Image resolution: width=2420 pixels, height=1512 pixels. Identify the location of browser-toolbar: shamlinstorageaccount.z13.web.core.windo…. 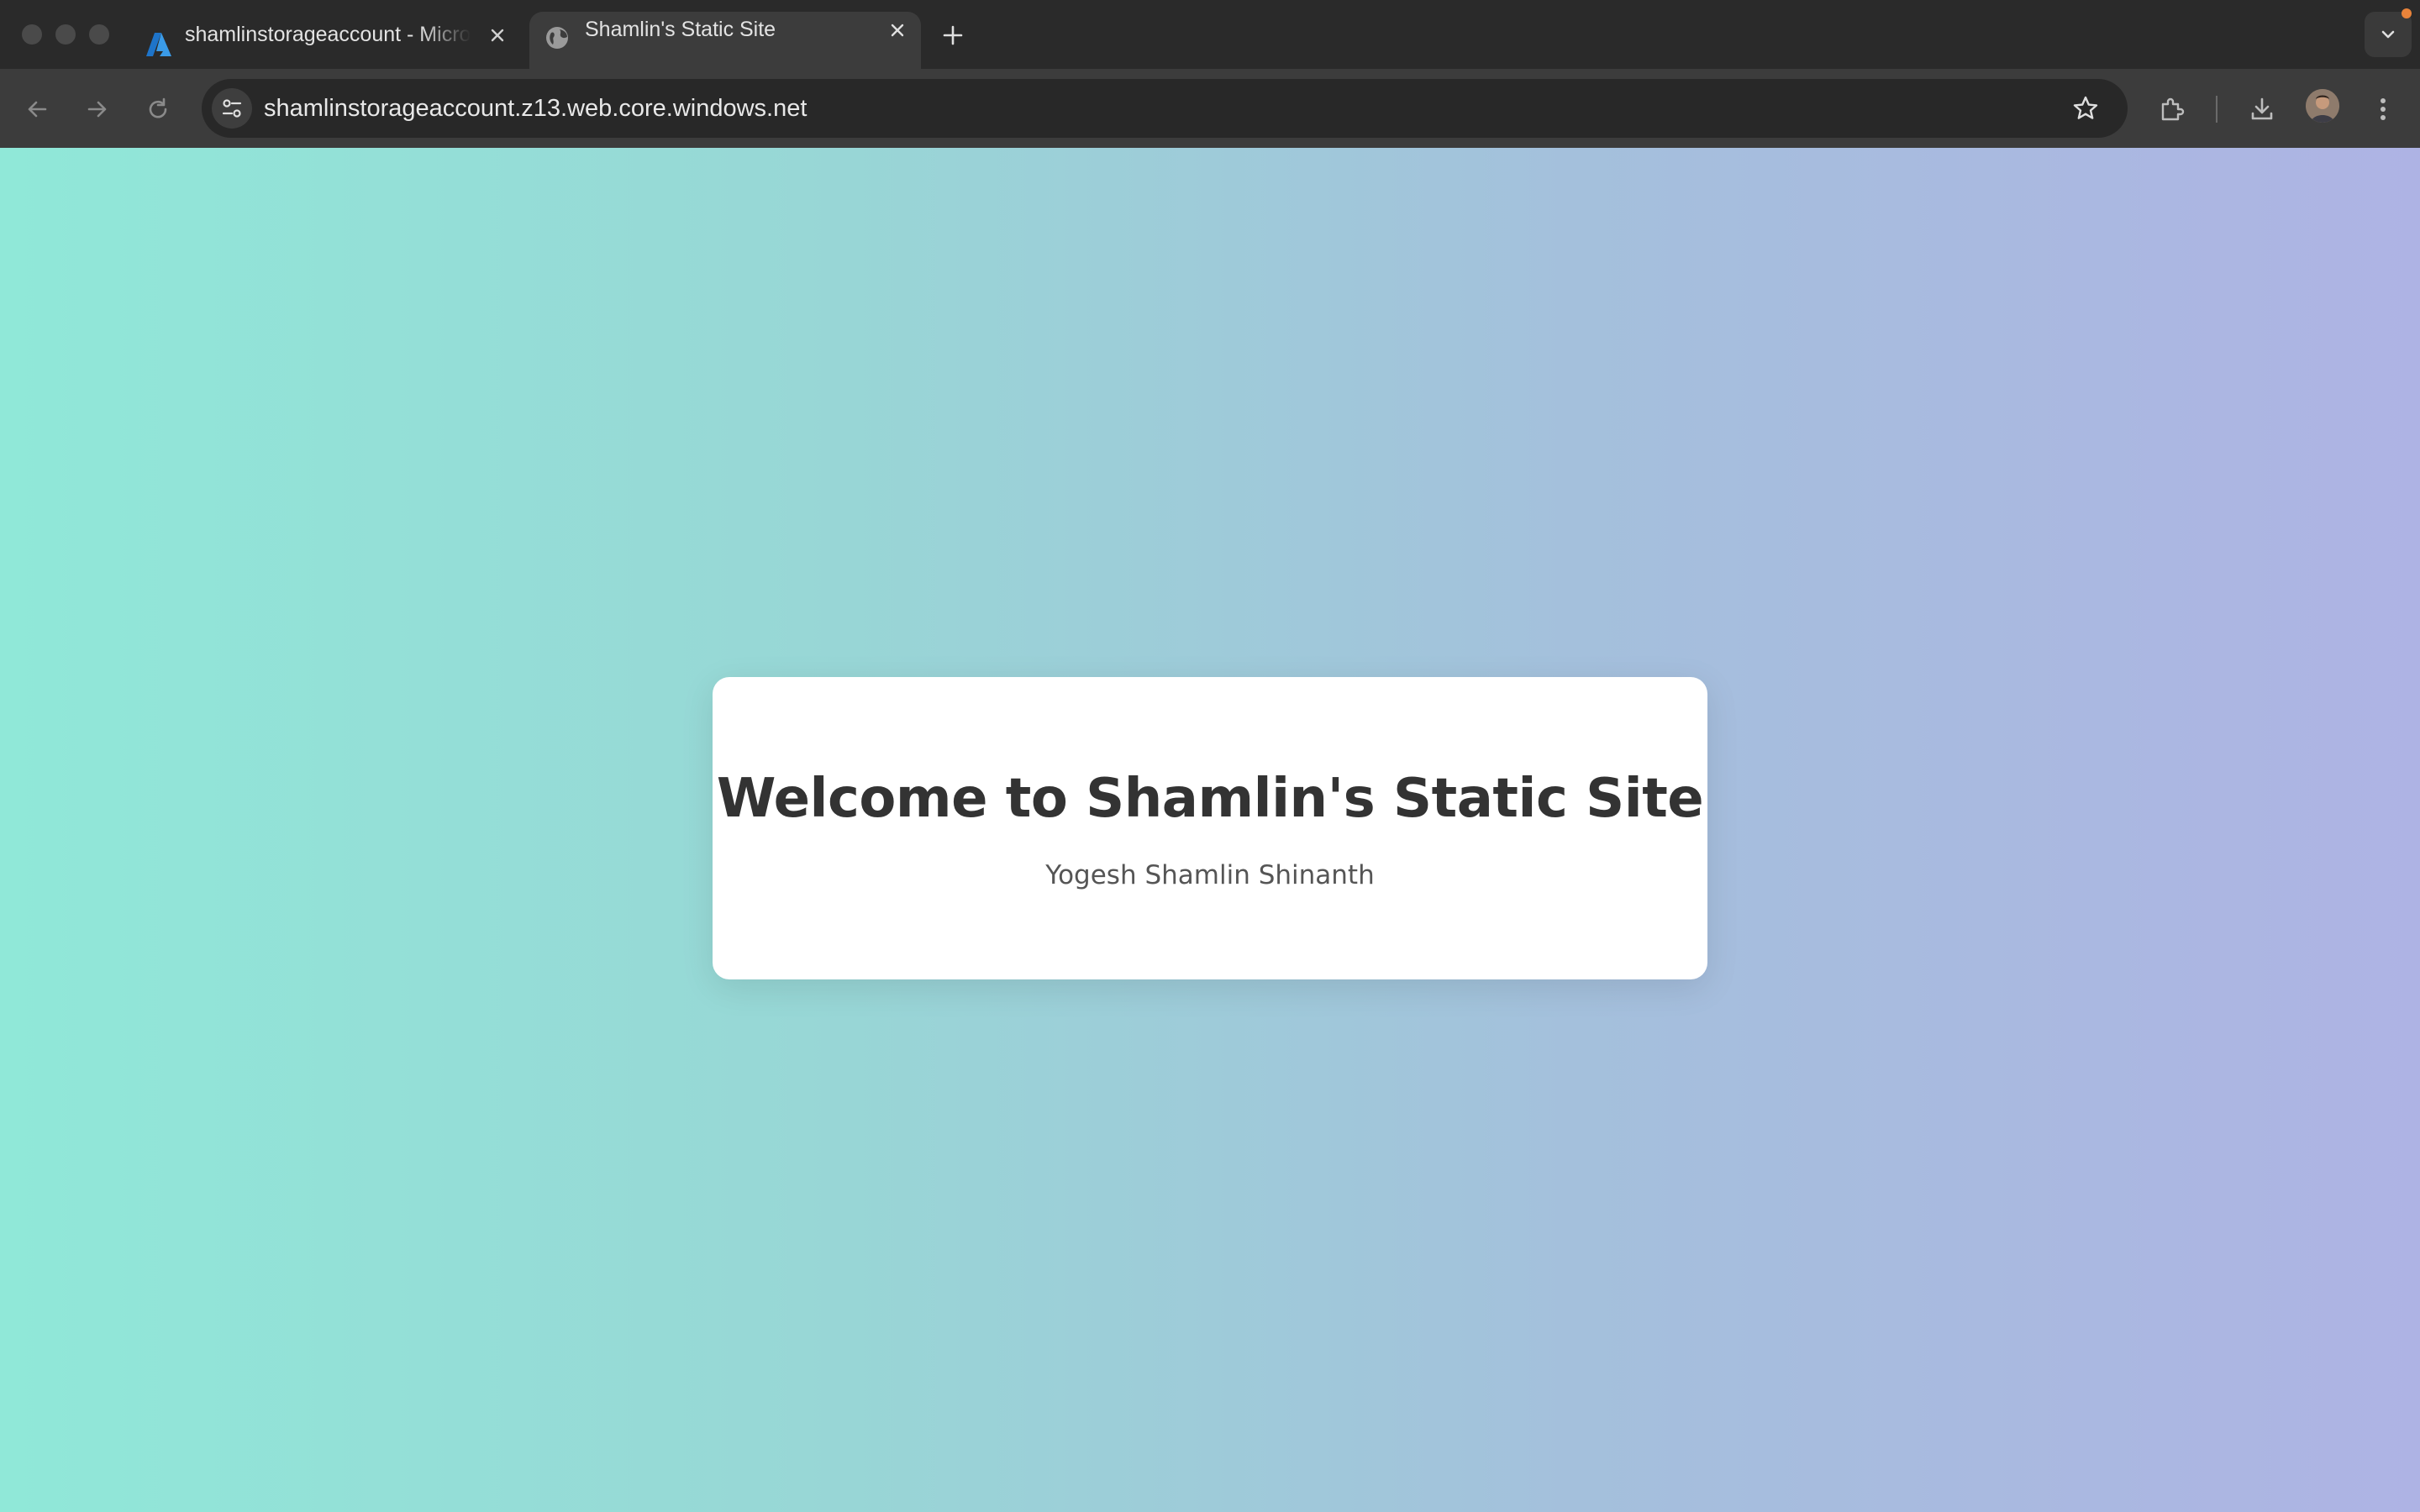
(1210, 108).